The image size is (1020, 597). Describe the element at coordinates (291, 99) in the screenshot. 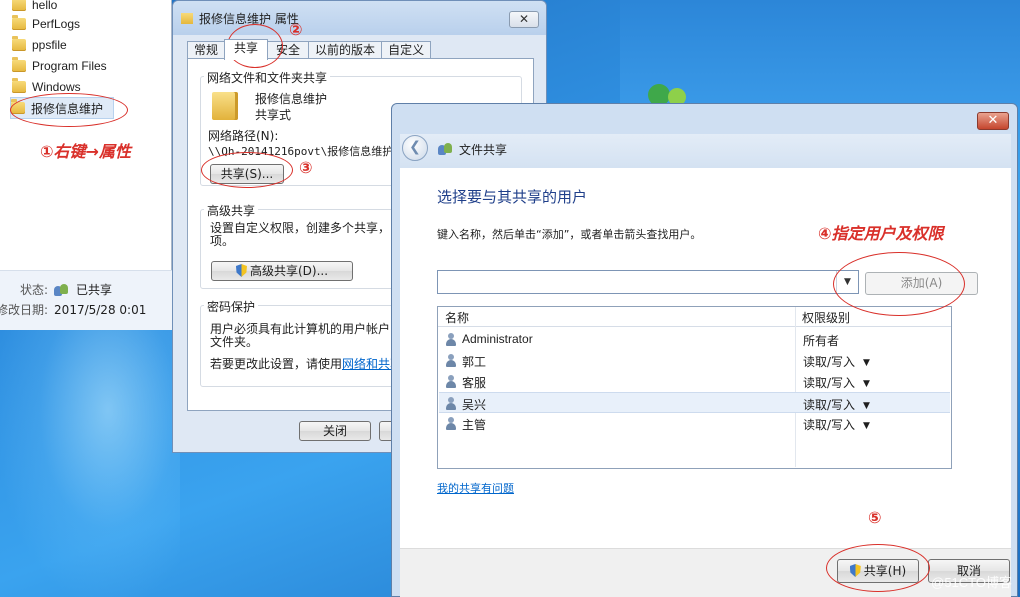

I see `folder-name: 报修信息维护` at that location.